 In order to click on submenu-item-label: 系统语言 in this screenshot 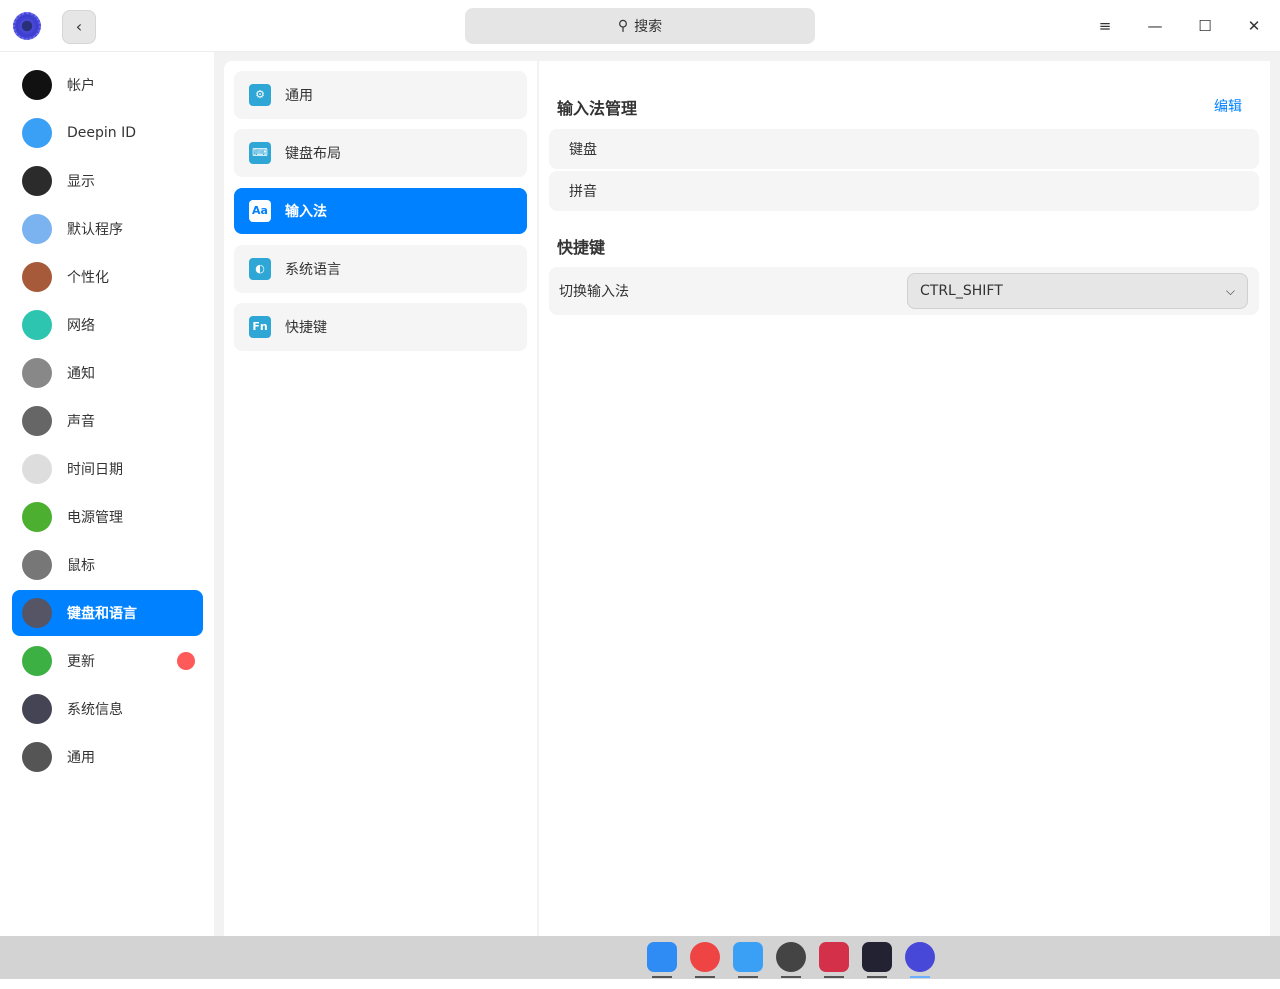, I will do `click(313, 270)`.